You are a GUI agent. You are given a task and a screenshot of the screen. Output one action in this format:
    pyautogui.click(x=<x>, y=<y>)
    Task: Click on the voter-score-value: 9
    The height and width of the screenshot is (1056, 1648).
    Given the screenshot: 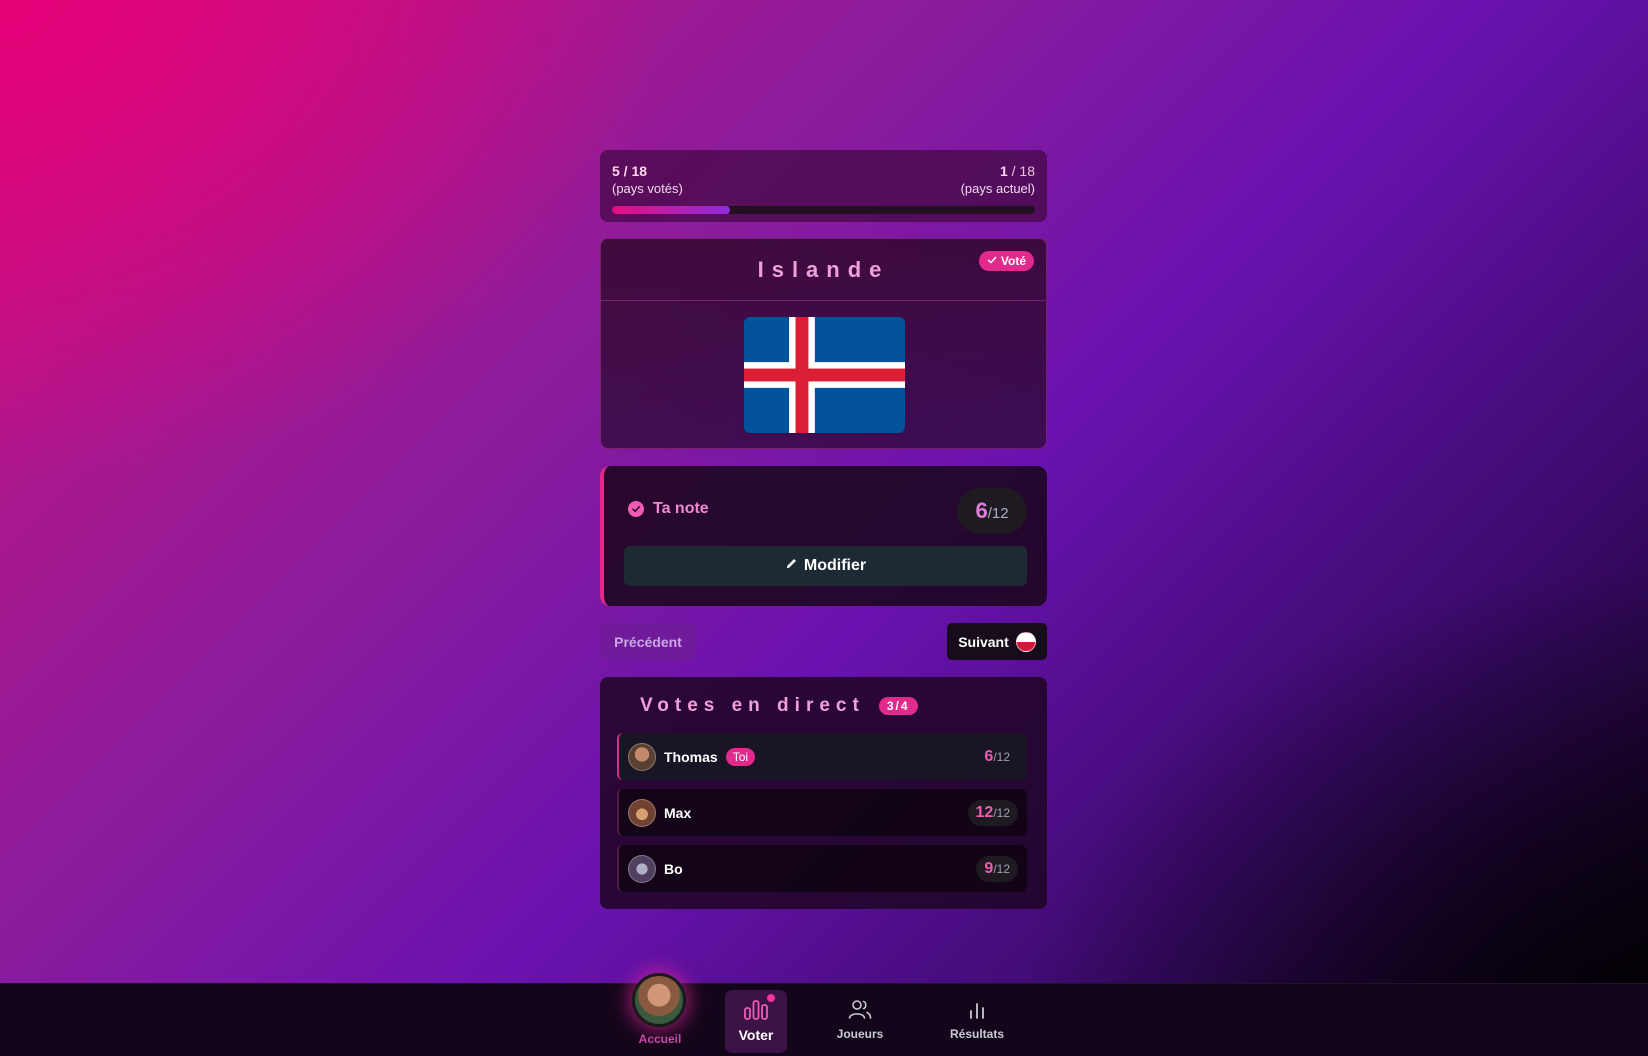 What is the action you would take?
    pyautogui.click(x=989, y=868)
    